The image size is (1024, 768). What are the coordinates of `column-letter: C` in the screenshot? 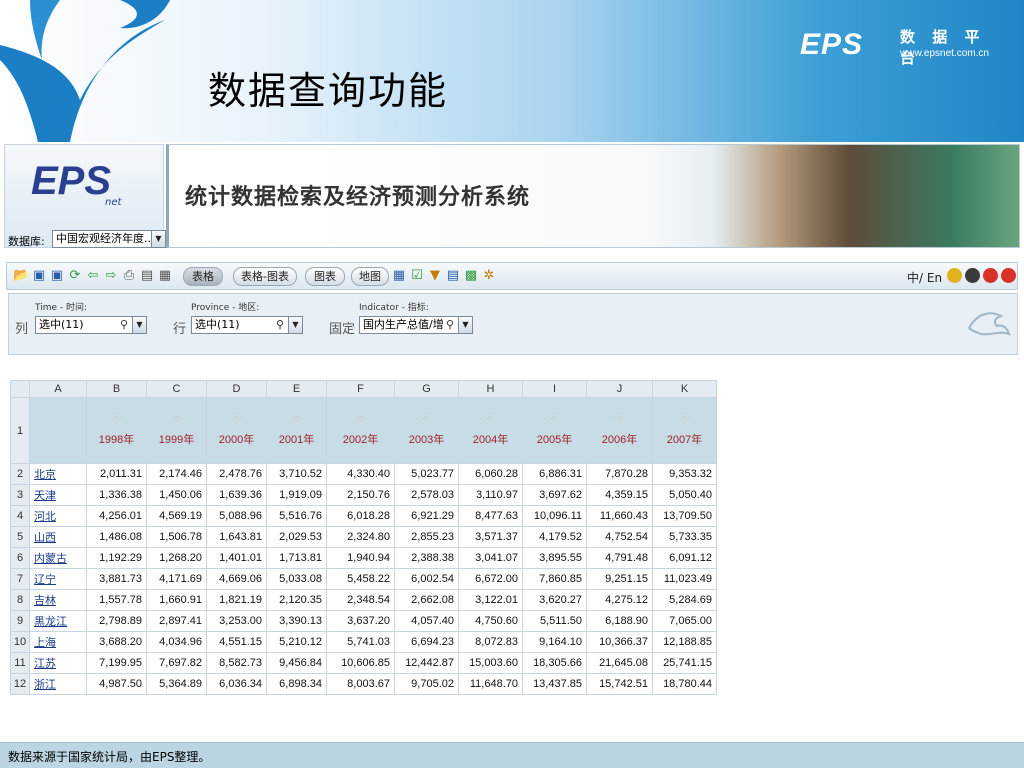 It's located at (176, 389).